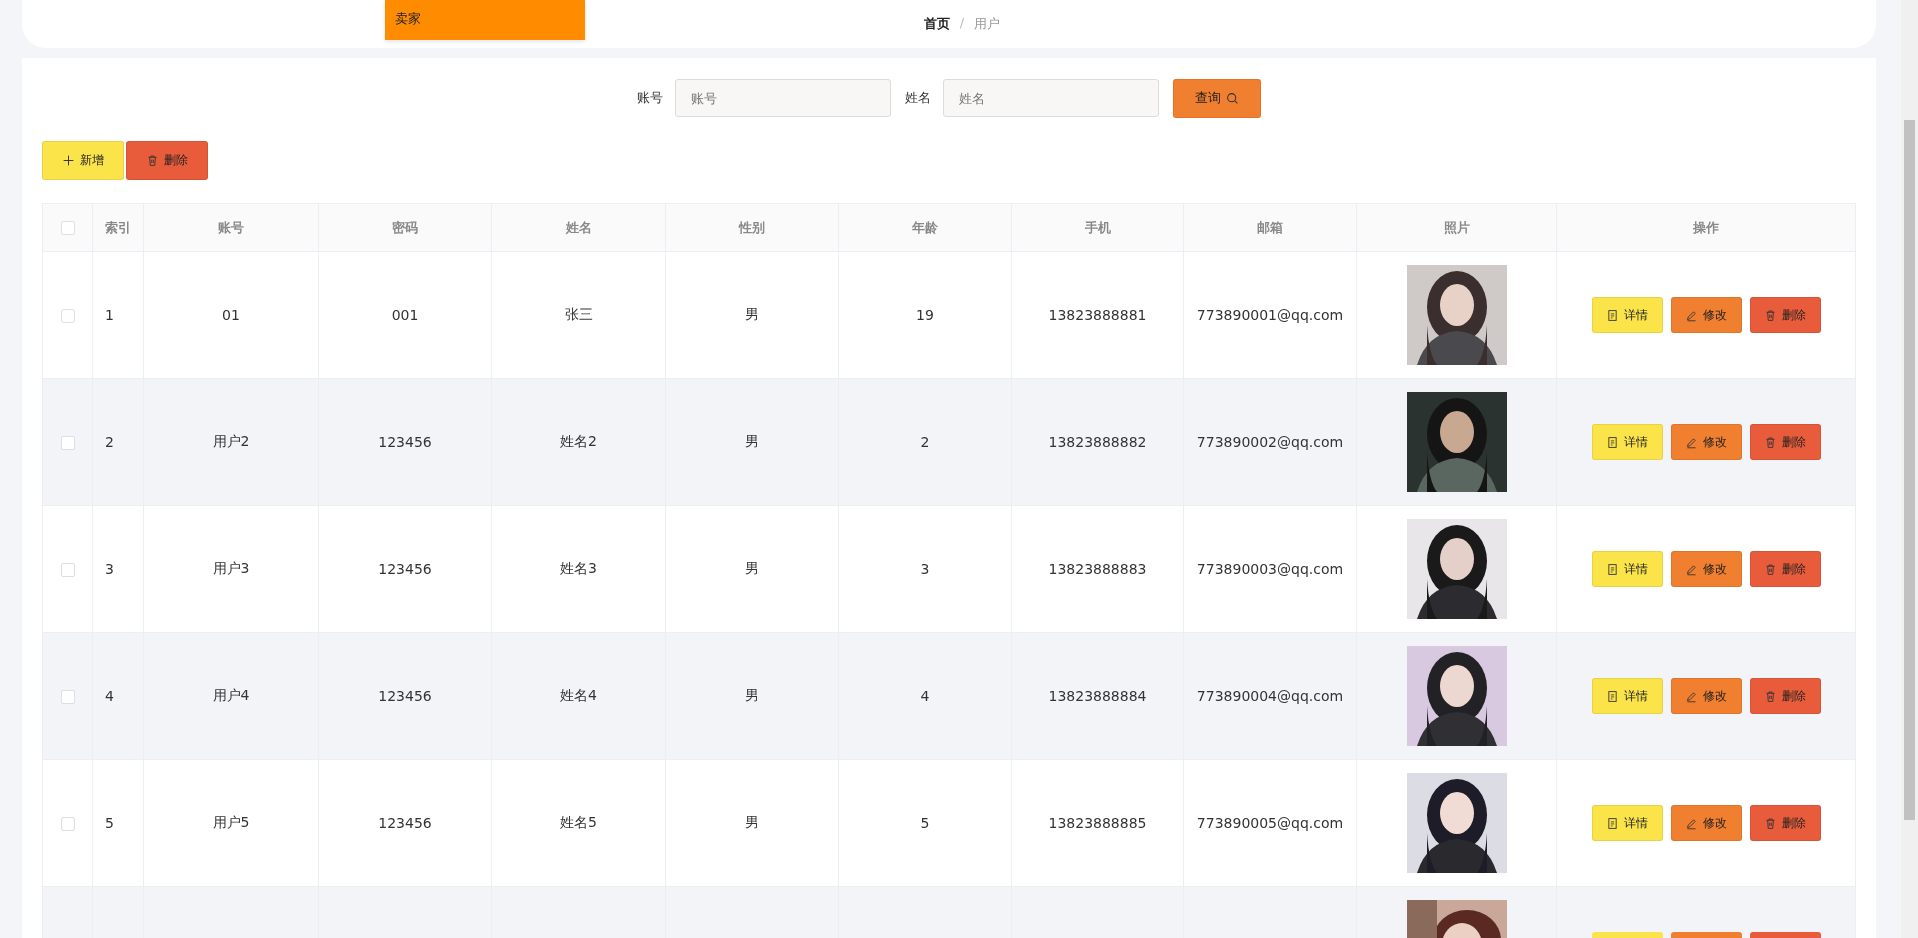  I want to click on select-all-checkbox, so click(67, 228).